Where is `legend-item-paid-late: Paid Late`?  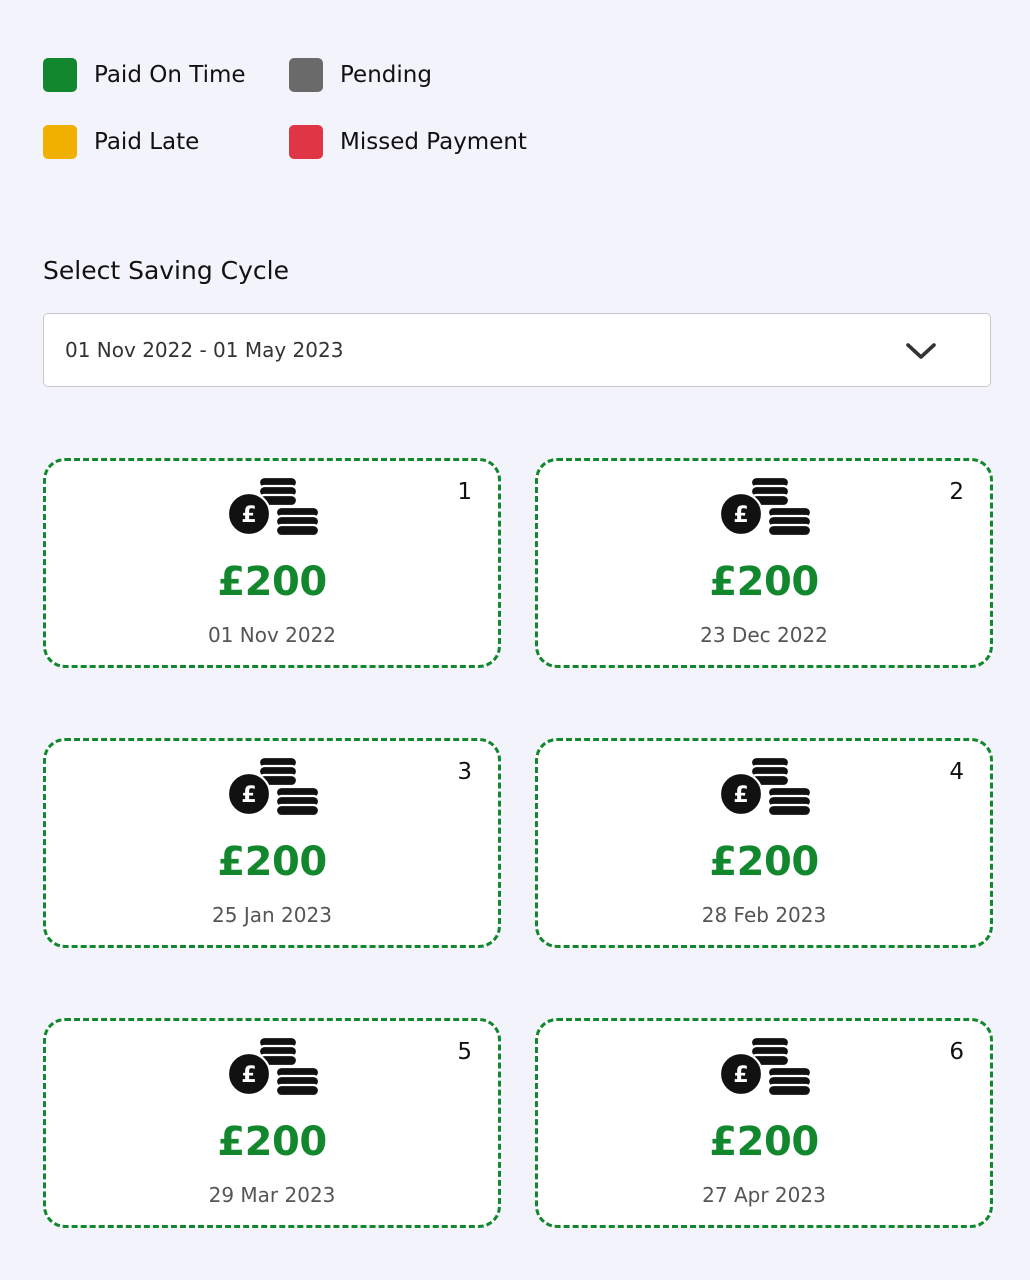
legend-item-paid-late: Paid Late is located at coordinates (121, 142).